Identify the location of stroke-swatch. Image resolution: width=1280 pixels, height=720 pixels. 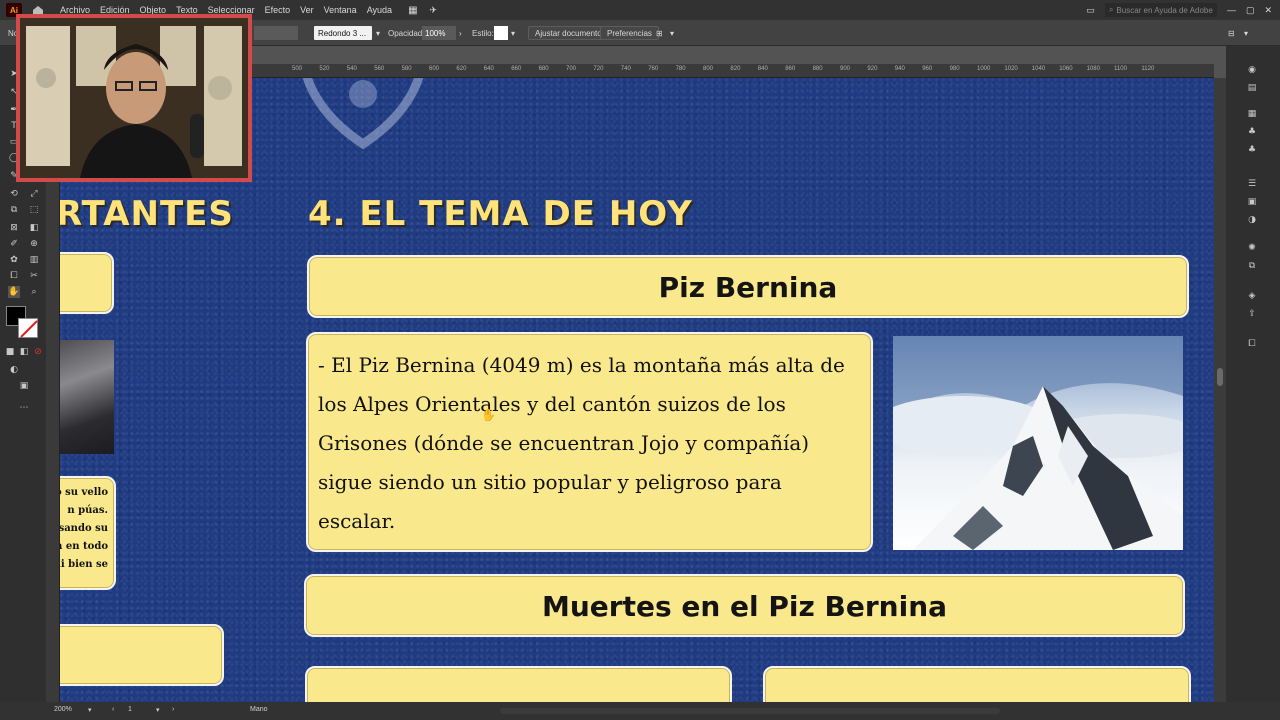
(276, 33).